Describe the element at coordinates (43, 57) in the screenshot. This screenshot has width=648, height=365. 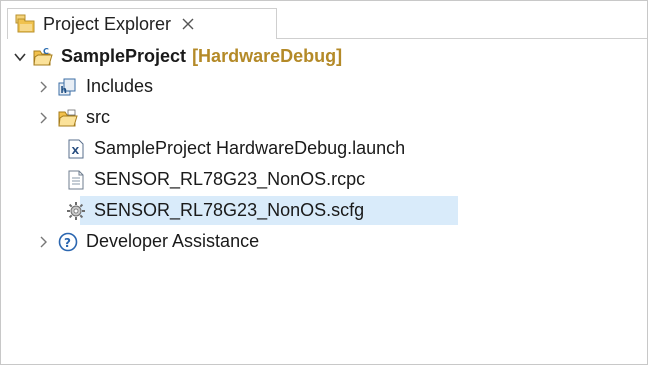
I see `c-project-folder-icon: C` at that location.